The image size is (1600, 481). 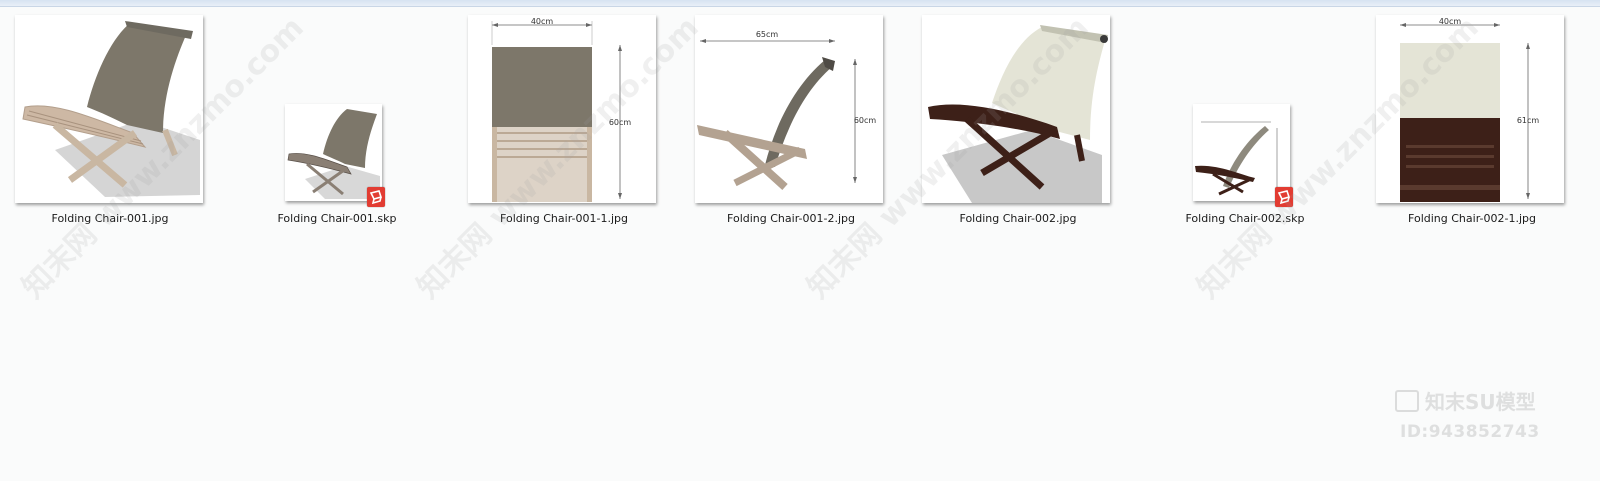 I want to click on file-name: Folding Chair-002.skp, so click(x=1245, y=218).